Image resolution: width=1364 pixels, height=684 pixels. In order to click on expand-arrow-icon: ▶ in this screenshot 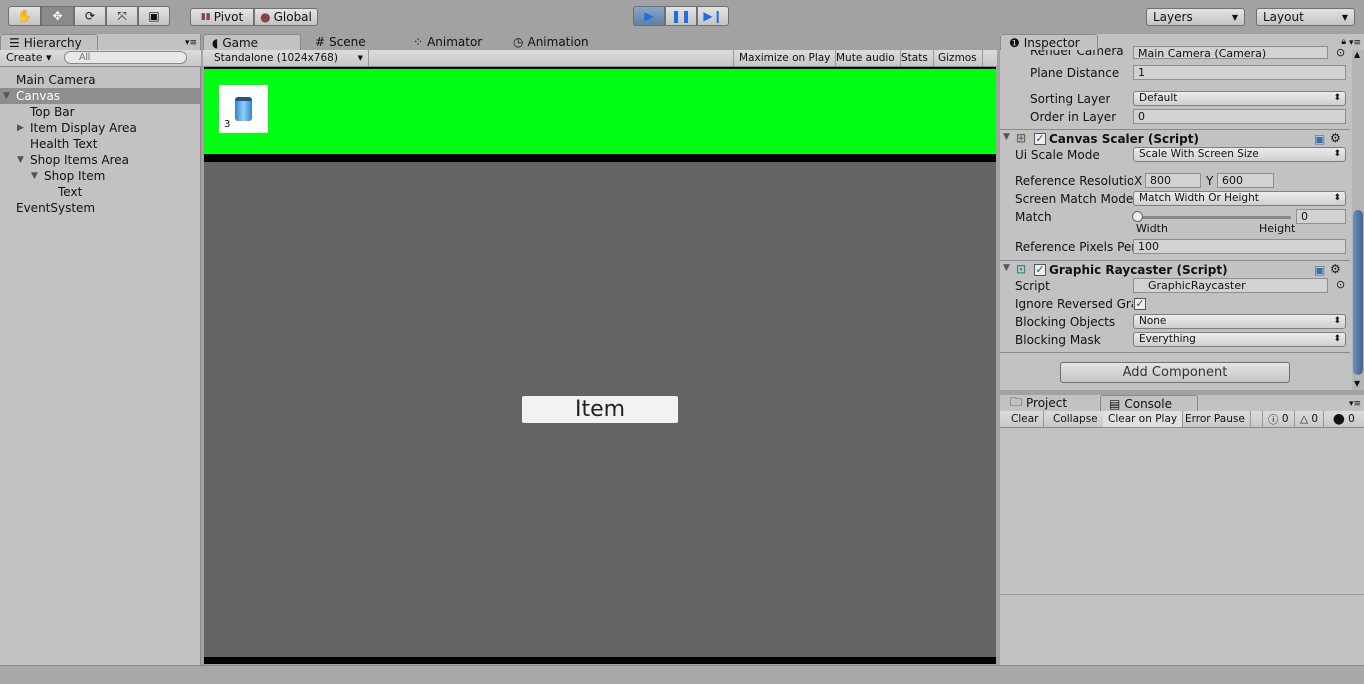, I will do `click(20, 128)`.